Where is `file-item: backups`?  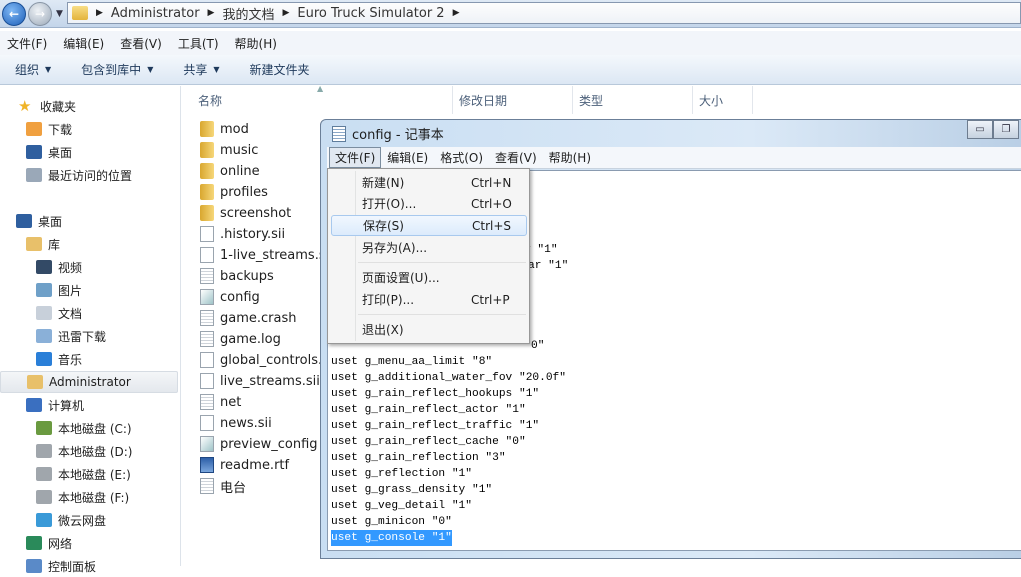 file-item: backups is located at coordinates (237, 276).